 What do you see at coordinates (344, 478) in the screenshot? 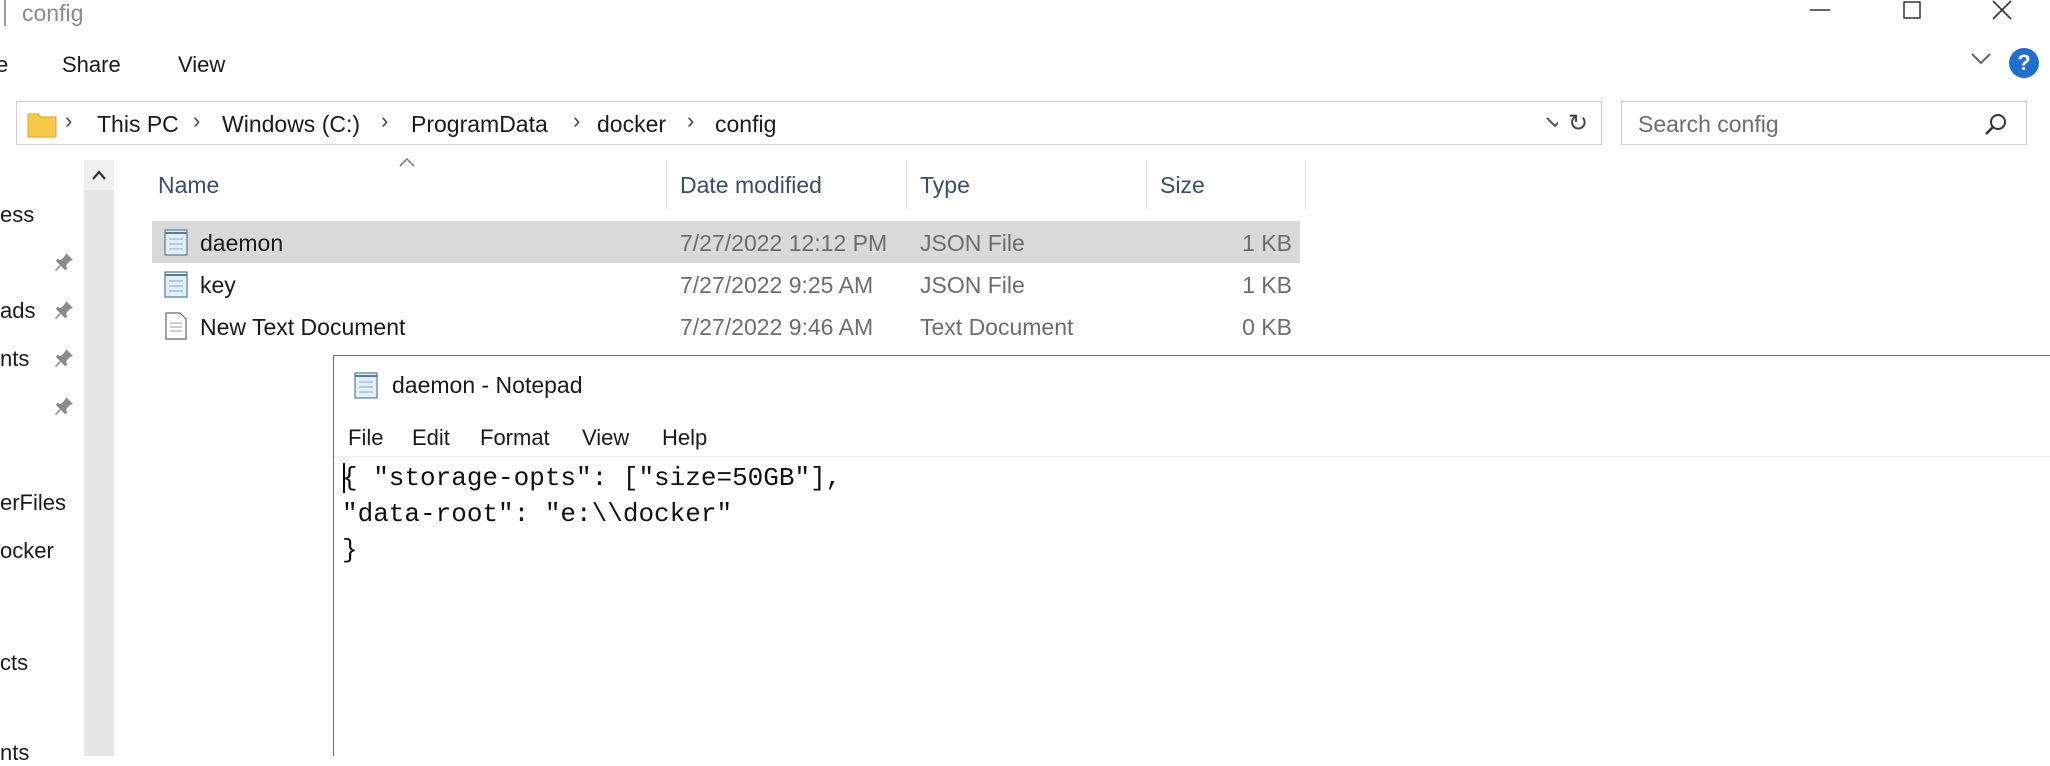
I see `text-caret` at bounding box center [344, 478].